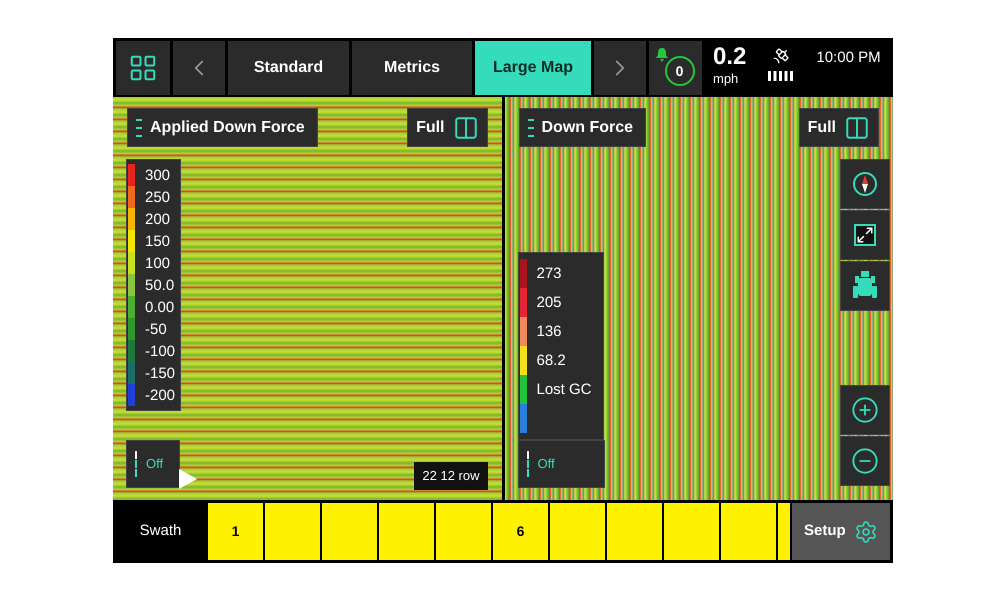 Image resolution: width=1000 pixels, height=600 pixels. What do you see at coordinates (288, 68) in the screenshot?
I see `view-tab: Standard` at bounding box center [288, 68].